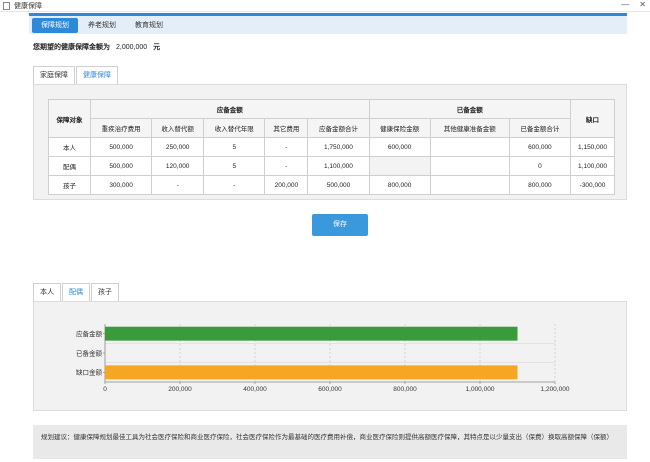  Describe the element at coordinates (480, 389) in the screenshot. I see `x-tick-label: 1,000,000` at that location.